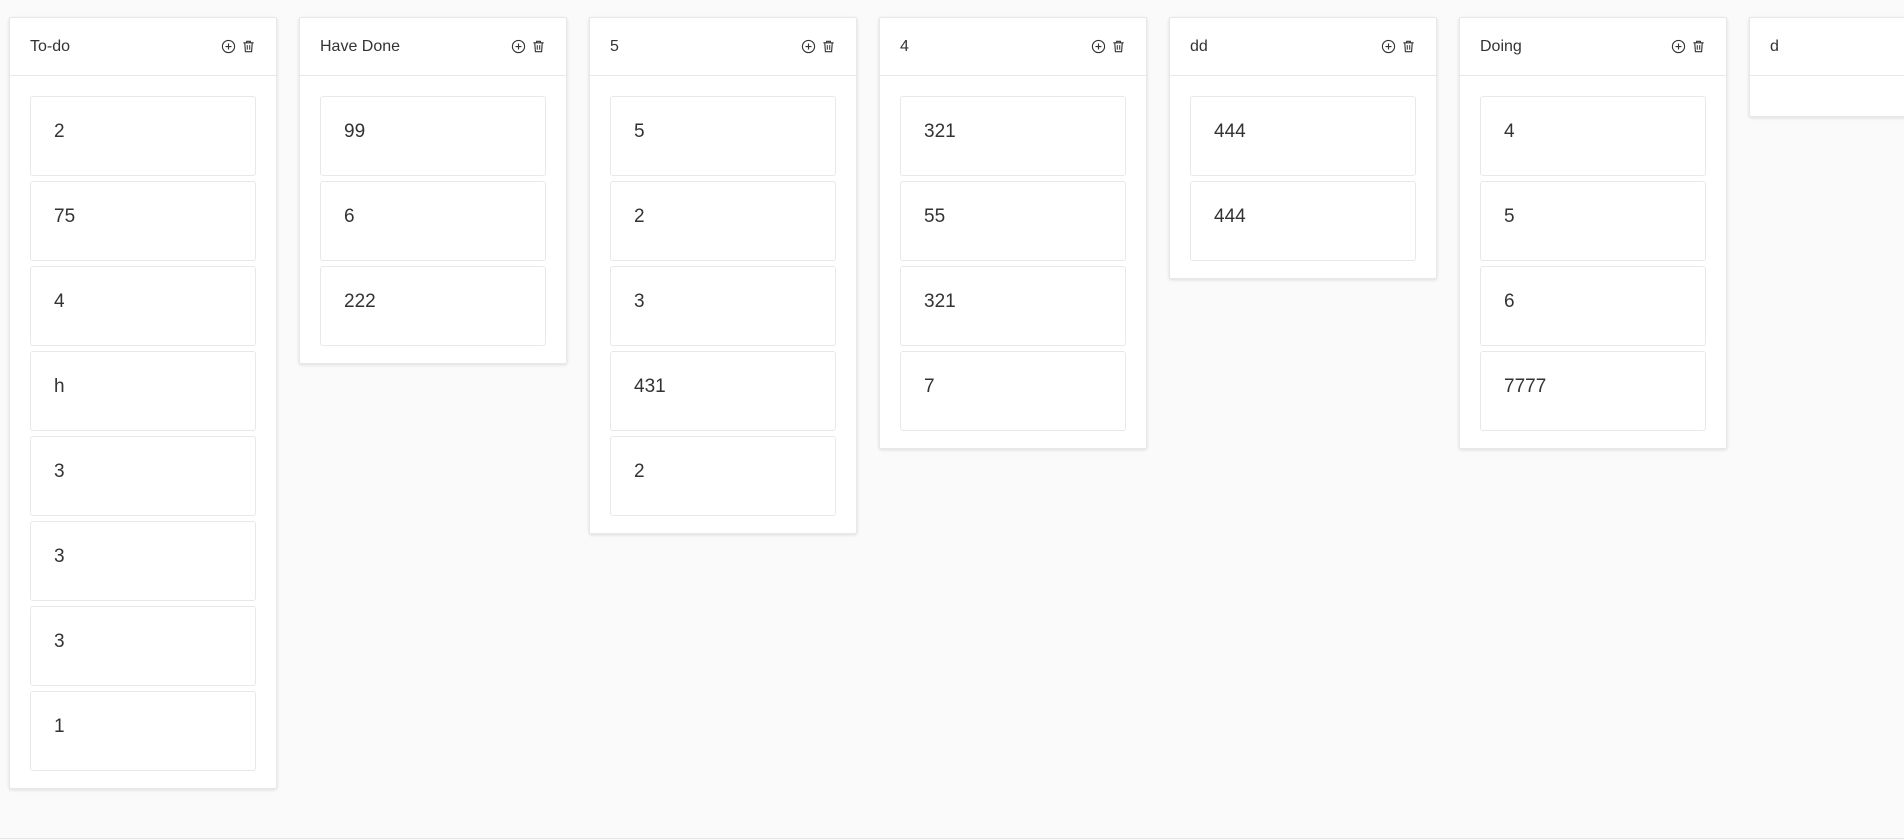  What do you see at coordinates (433, 306) in the screenshot?
I see `card: 222` at bounding box center [433, 306].